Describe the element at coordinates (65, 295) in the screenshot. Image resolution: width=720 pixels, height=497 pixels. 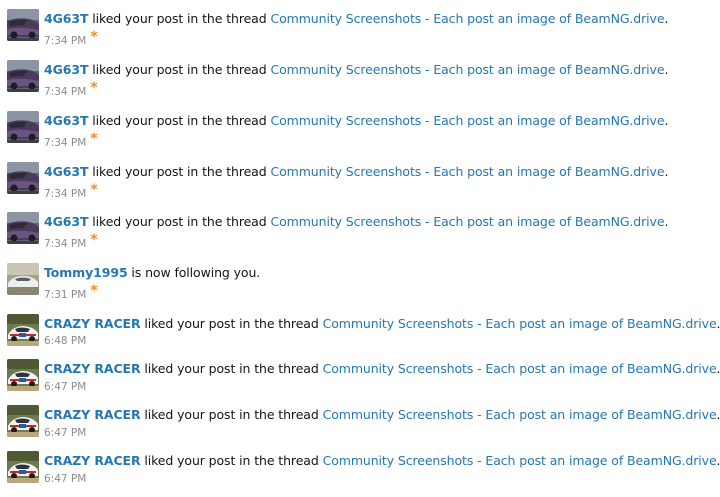
I see `alert-time: 7:31 PM` at that location.